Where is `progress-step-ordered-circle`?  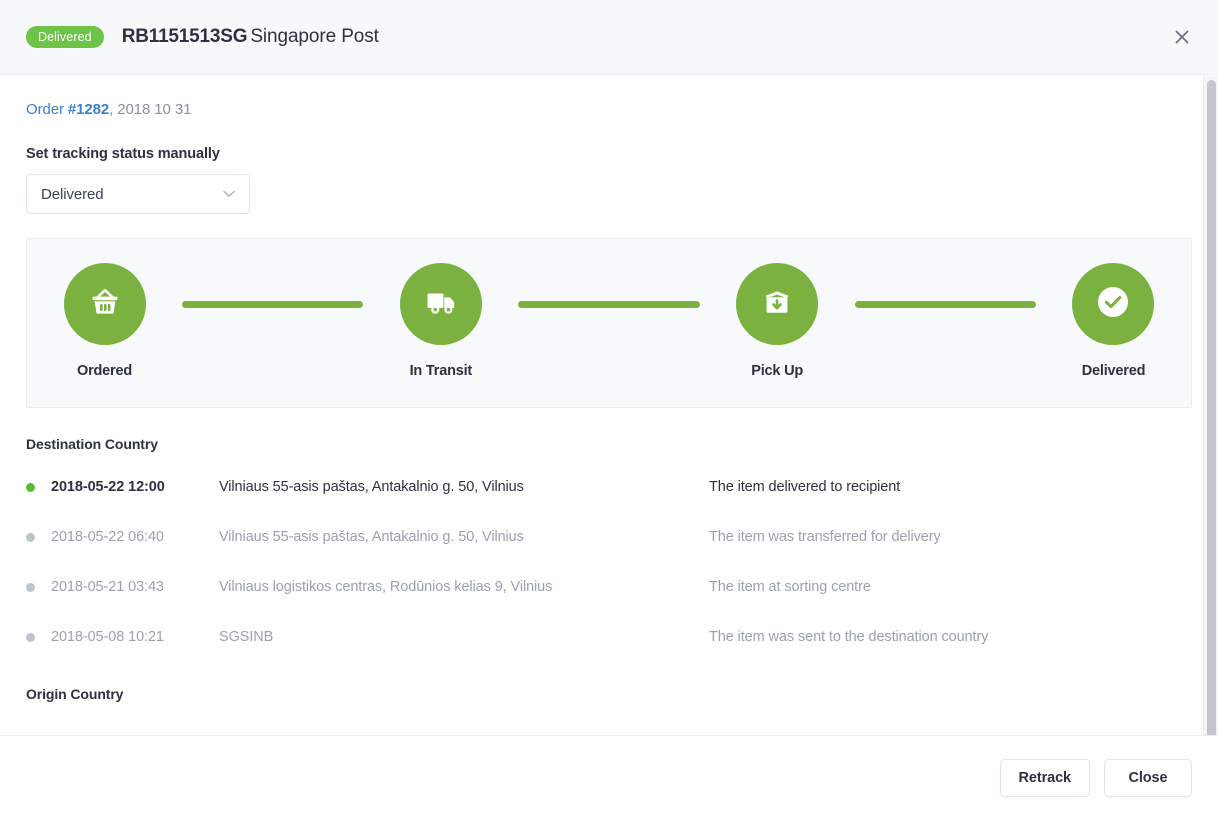 progress-step-ordered-circle is located at coordinates (104, 304).